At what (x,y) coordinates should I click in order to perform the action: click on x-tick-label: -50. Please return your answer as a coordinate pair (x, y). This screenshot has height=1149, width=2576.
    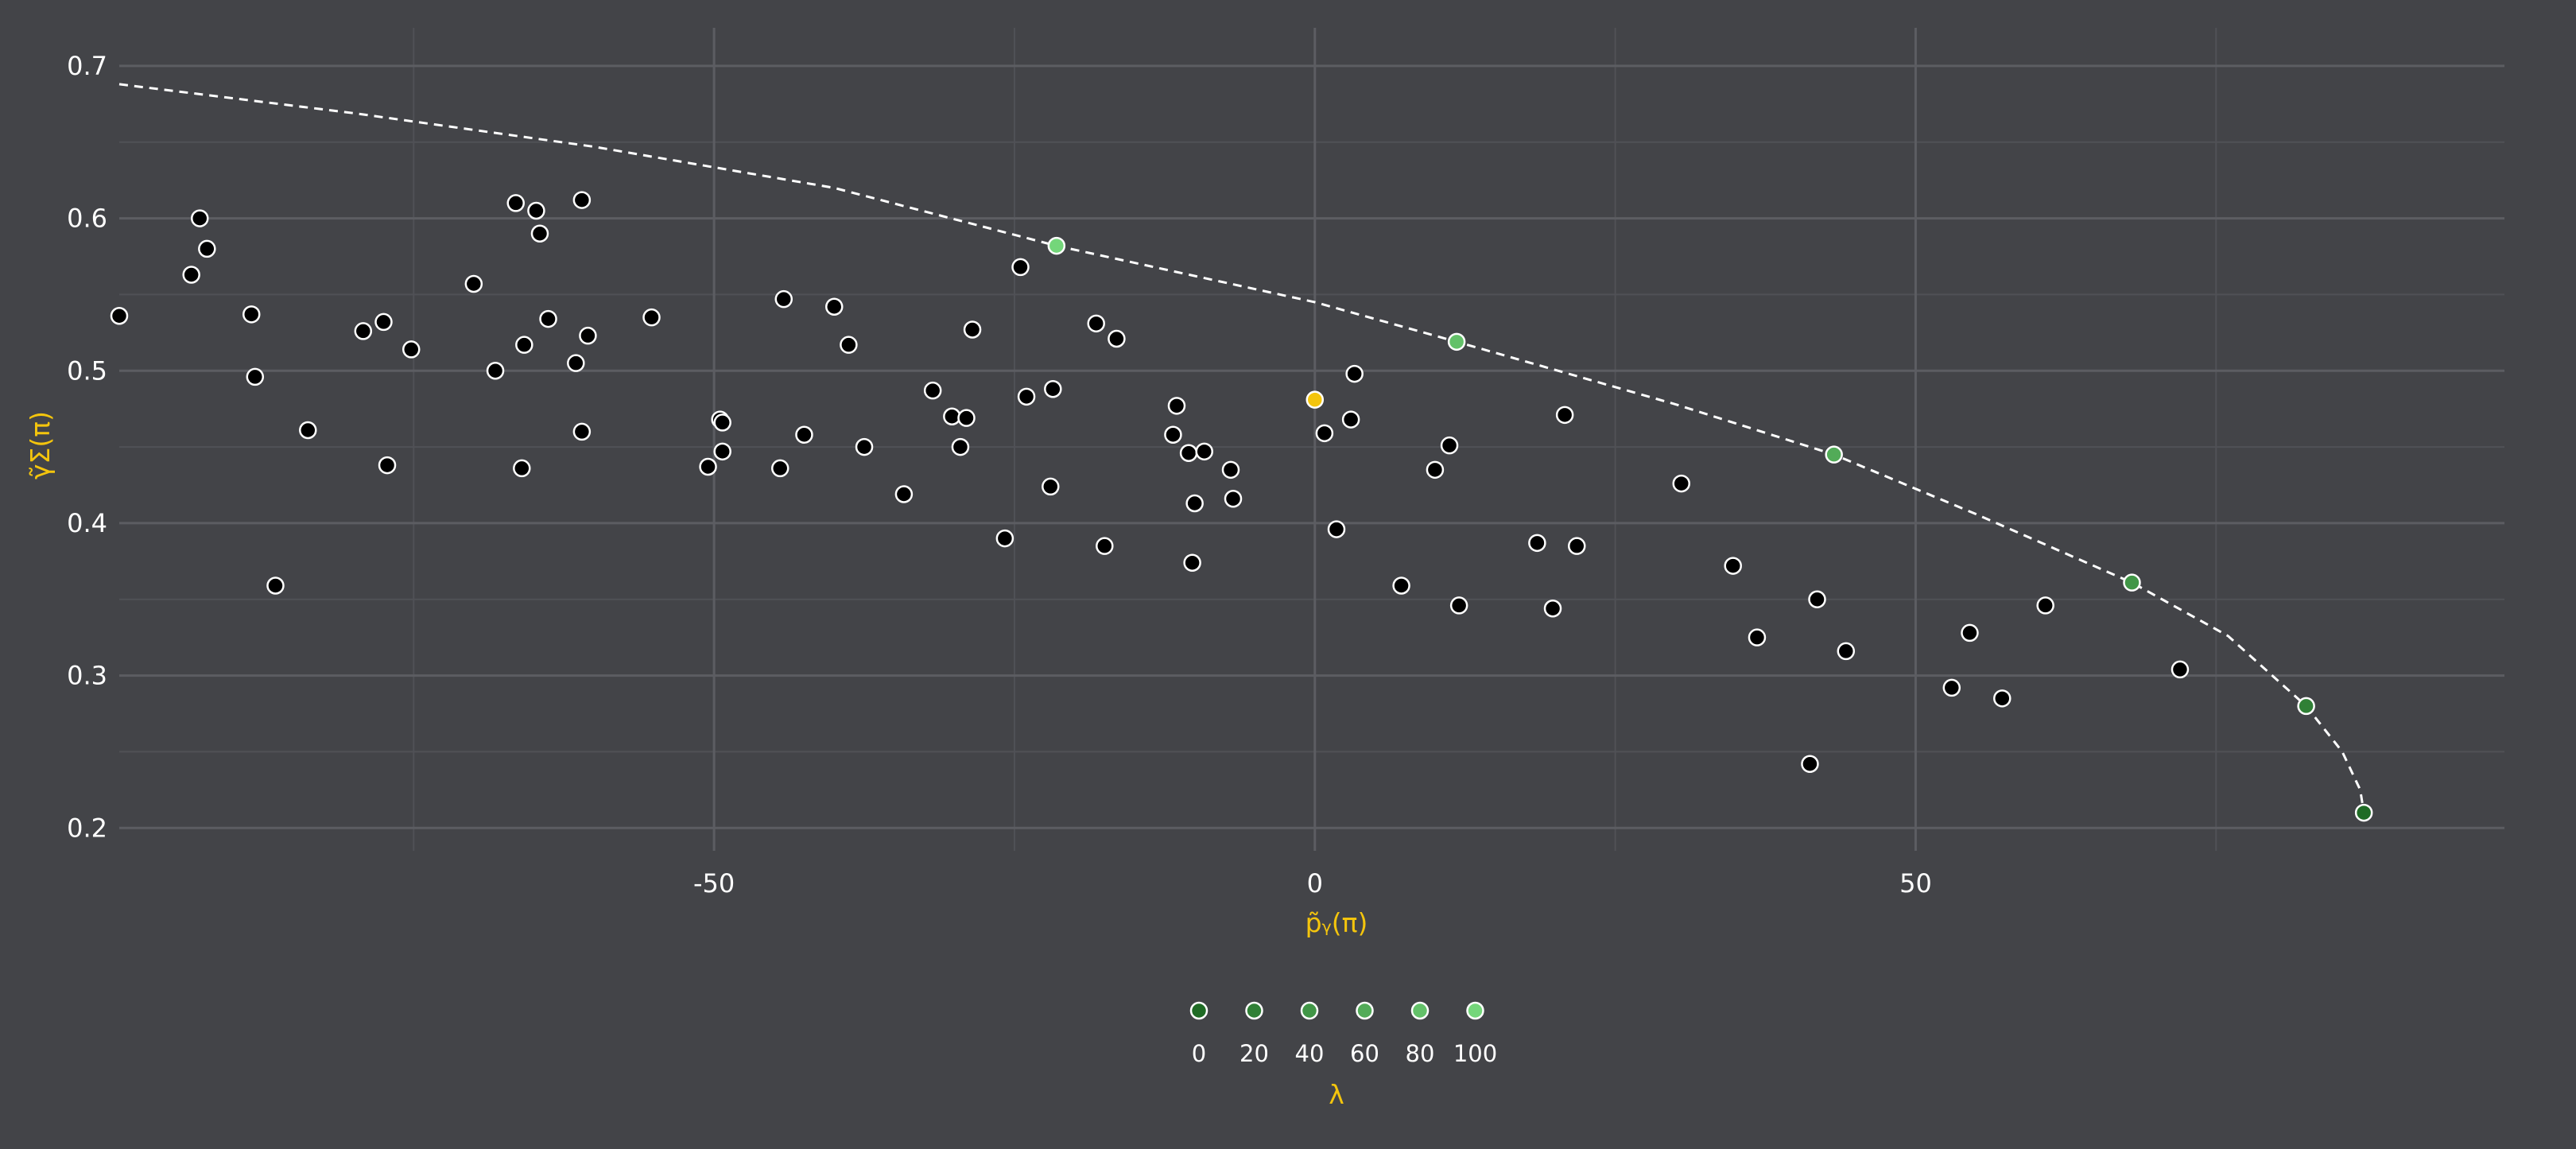
    Looking at the image, I should click on (714, 883).